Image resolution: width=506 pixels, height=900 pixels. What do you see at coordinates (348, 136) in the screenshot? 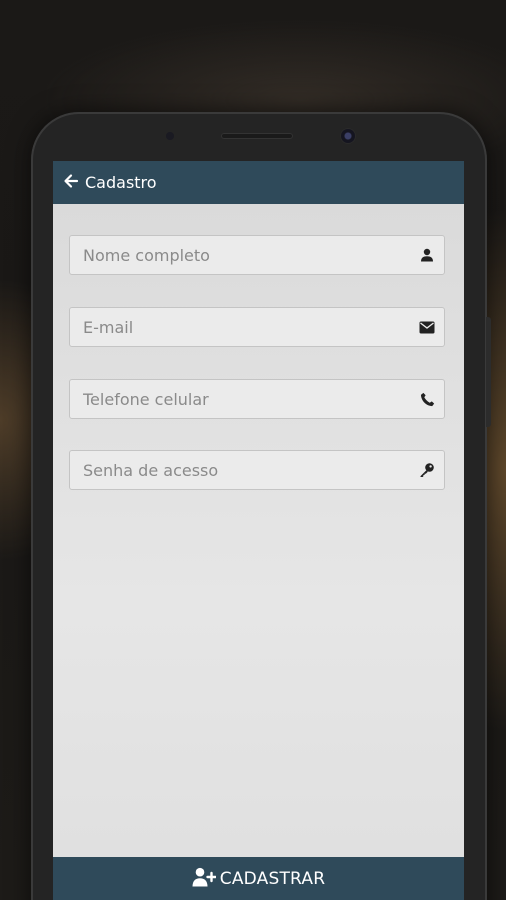
I see `front-camera` at bounding box center [348, 136].